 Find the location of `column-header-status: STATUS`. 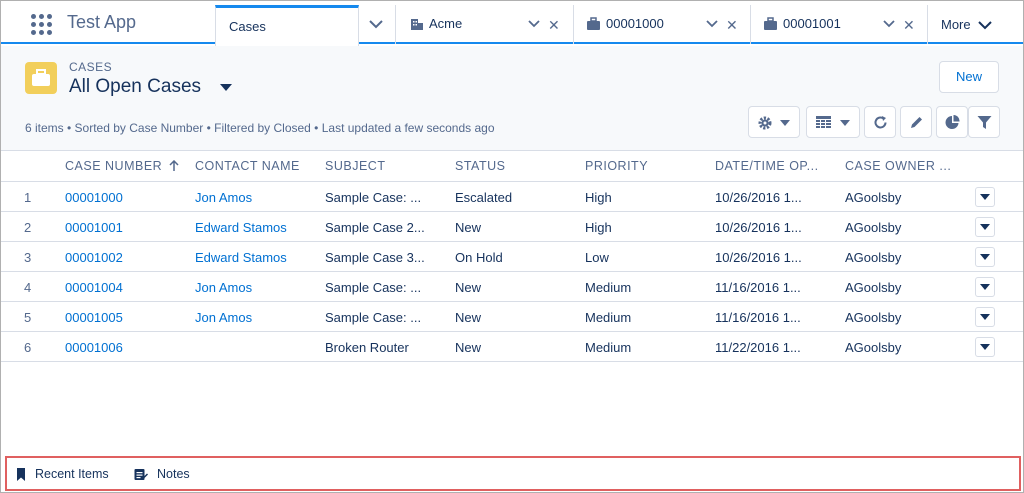

column-header-status: STATUS is located at coordinates (480, 166).